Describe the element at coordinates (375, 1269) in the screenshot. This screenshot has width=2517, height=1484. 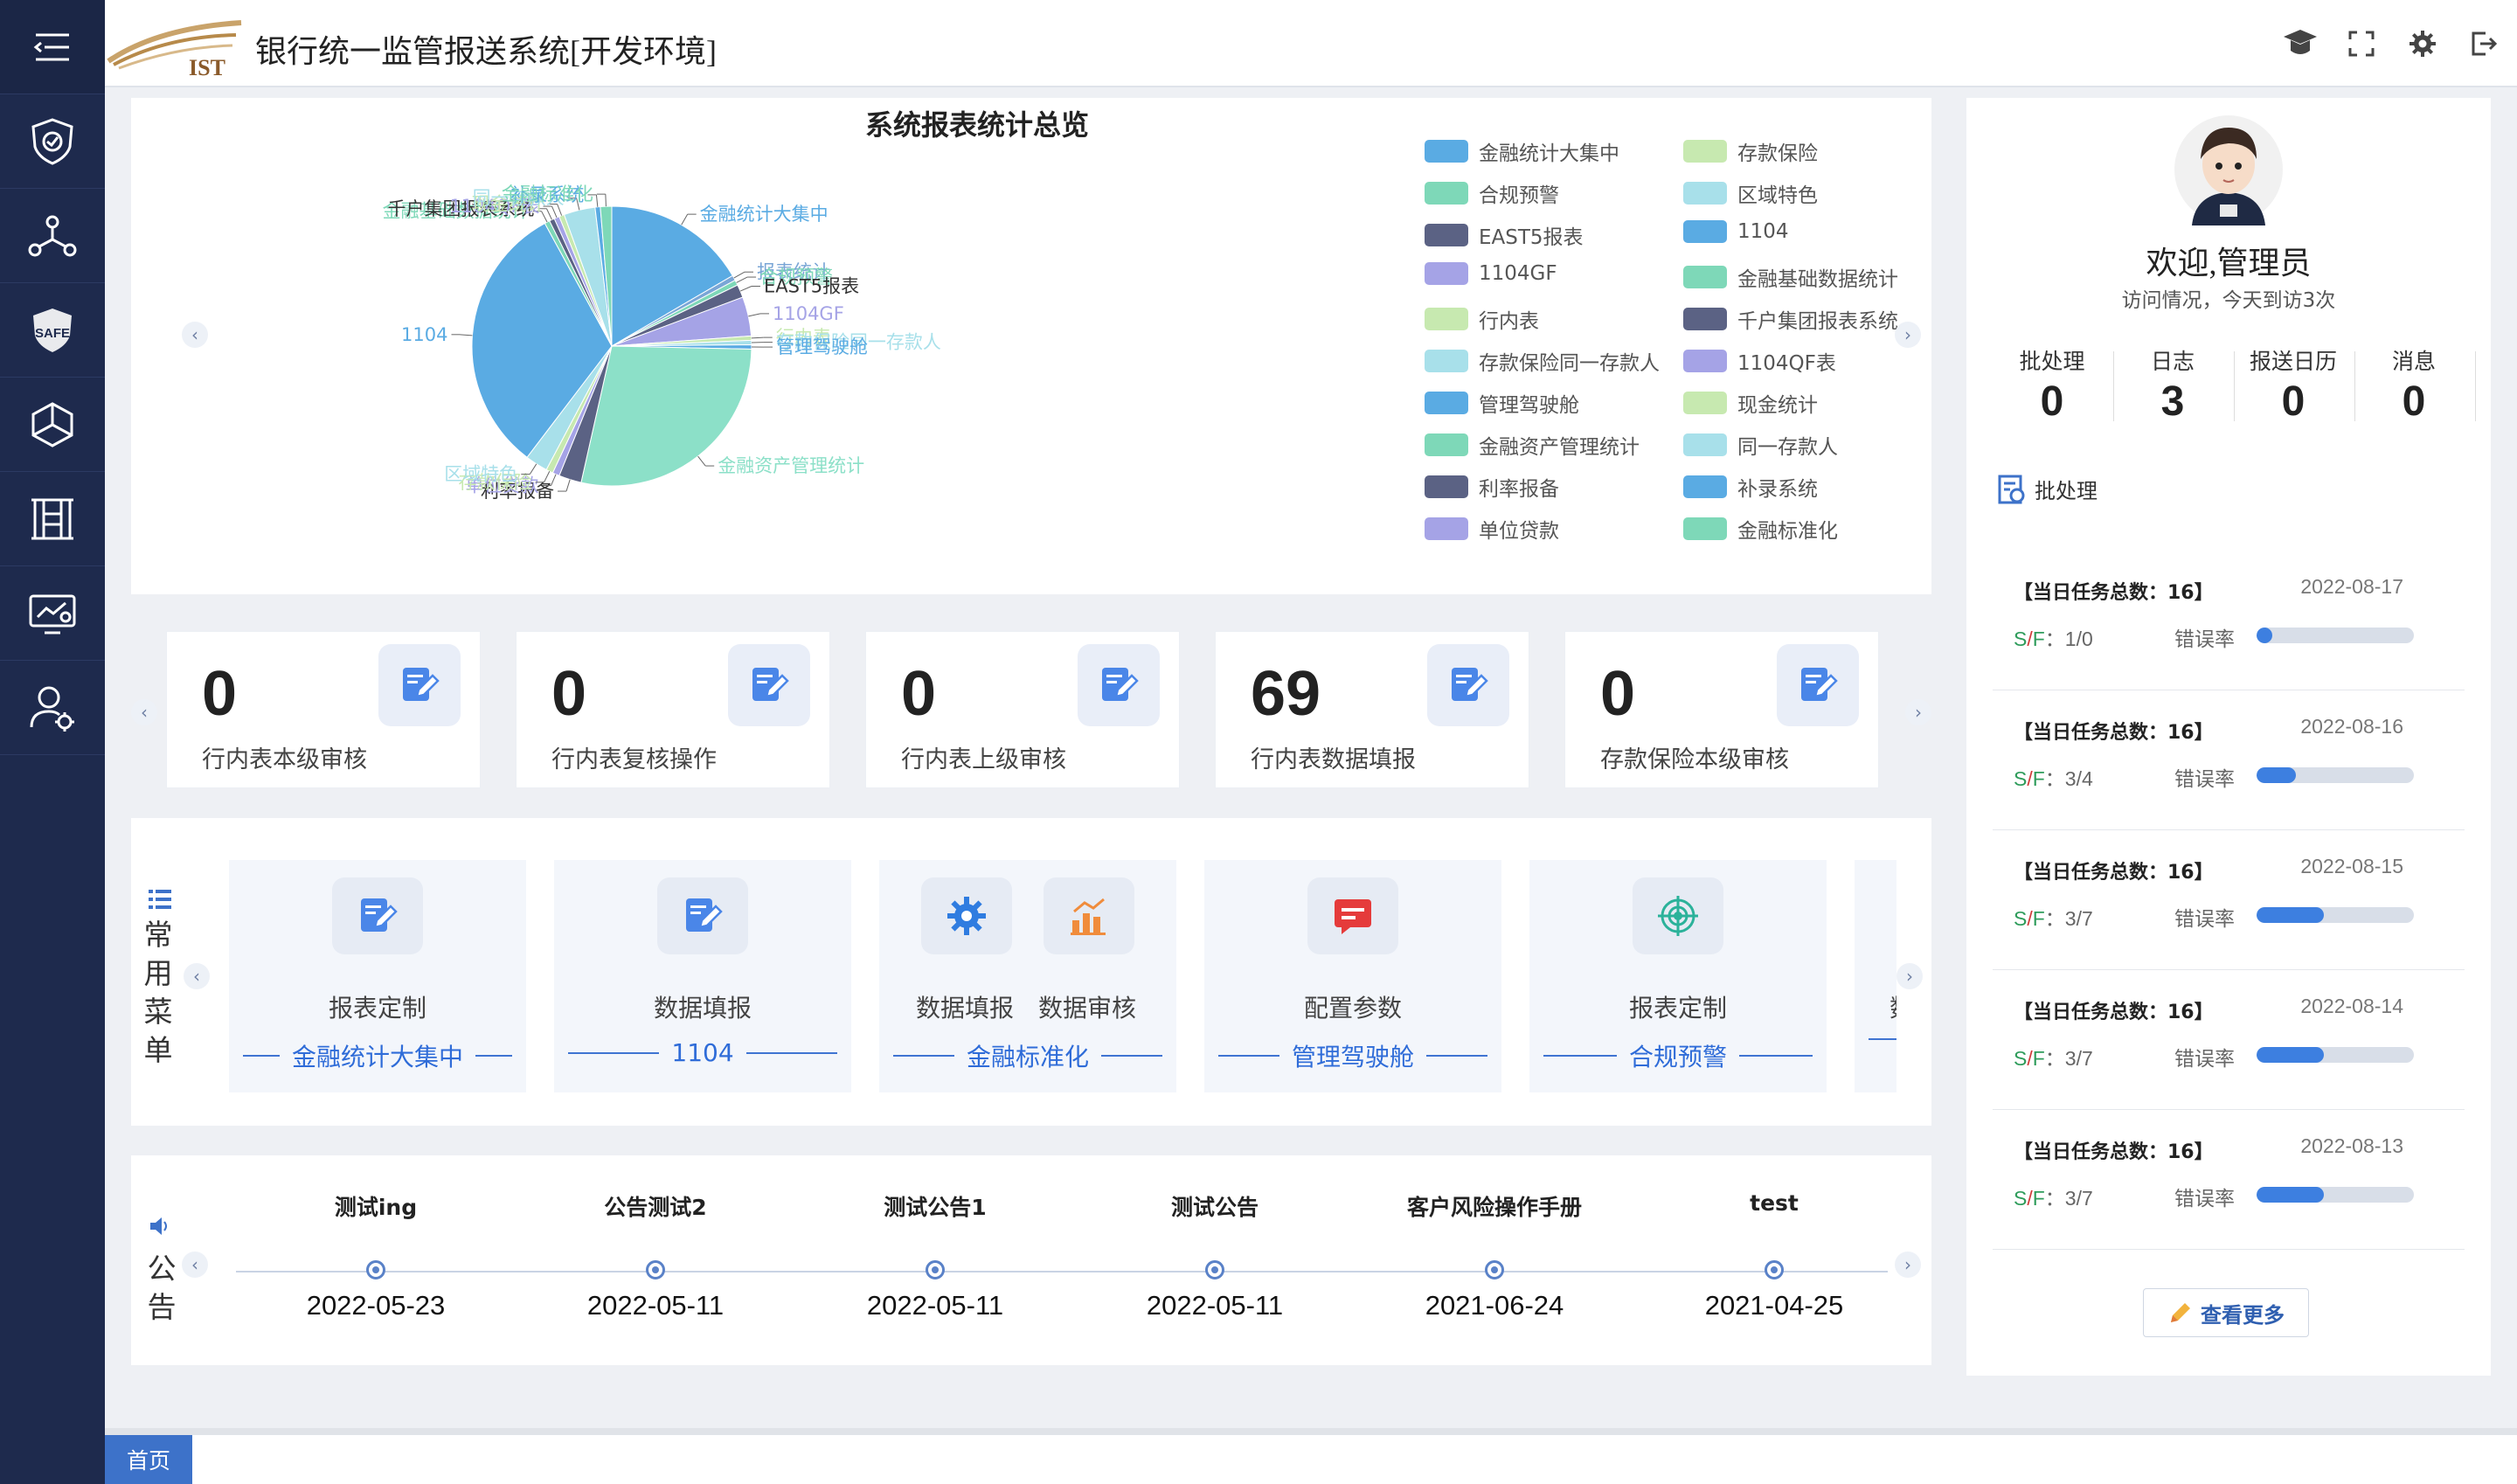
I see `timeline-dot-icon` at that location.